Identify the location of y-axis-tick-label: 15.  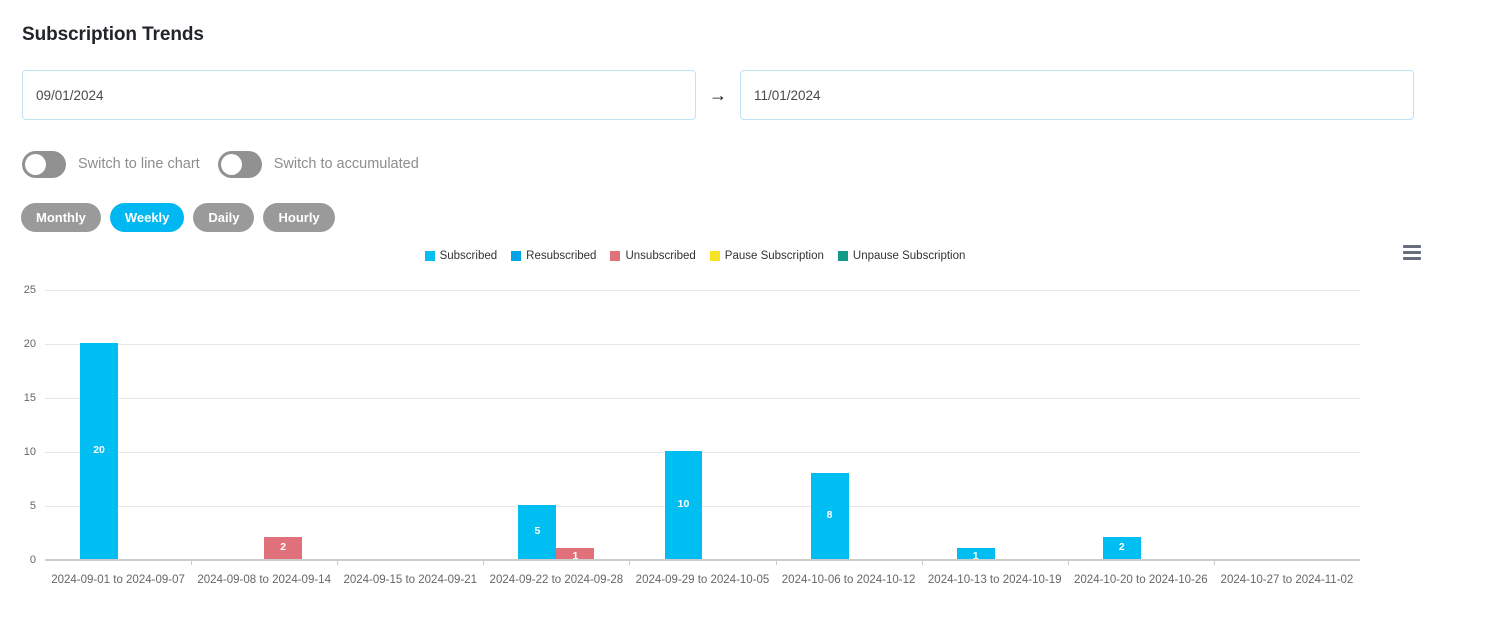
(29, 398).